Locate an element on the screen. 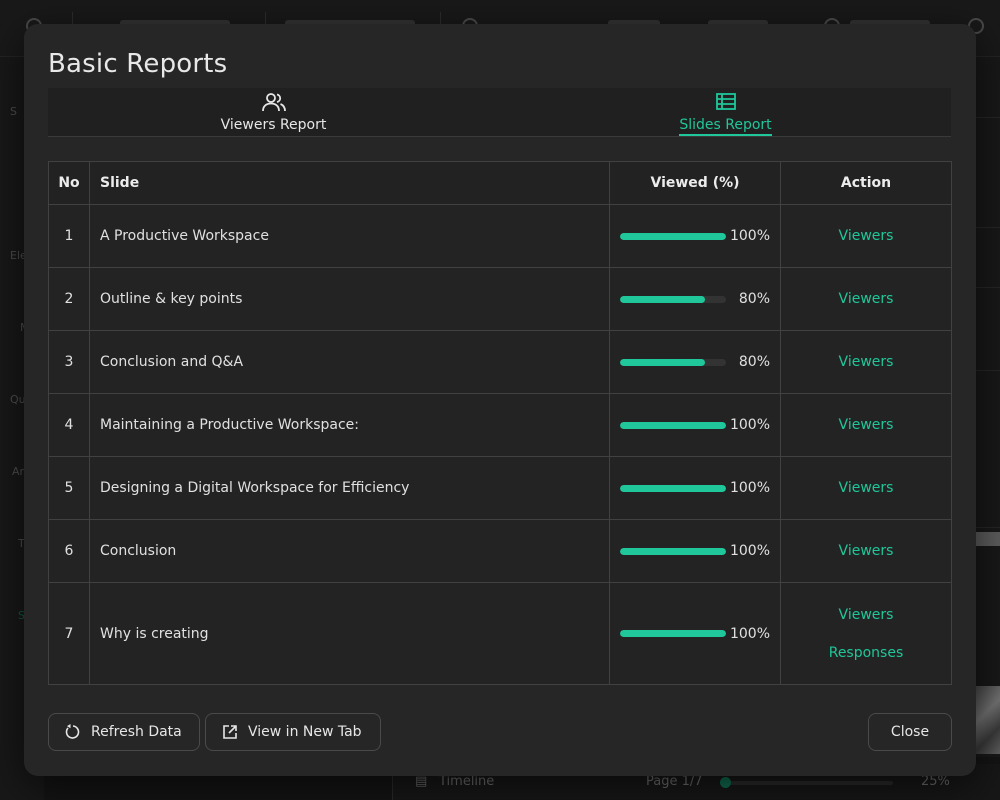 The width and height of the screenshot is (1000, 800). table-icon is located at coordinates (725, 101).